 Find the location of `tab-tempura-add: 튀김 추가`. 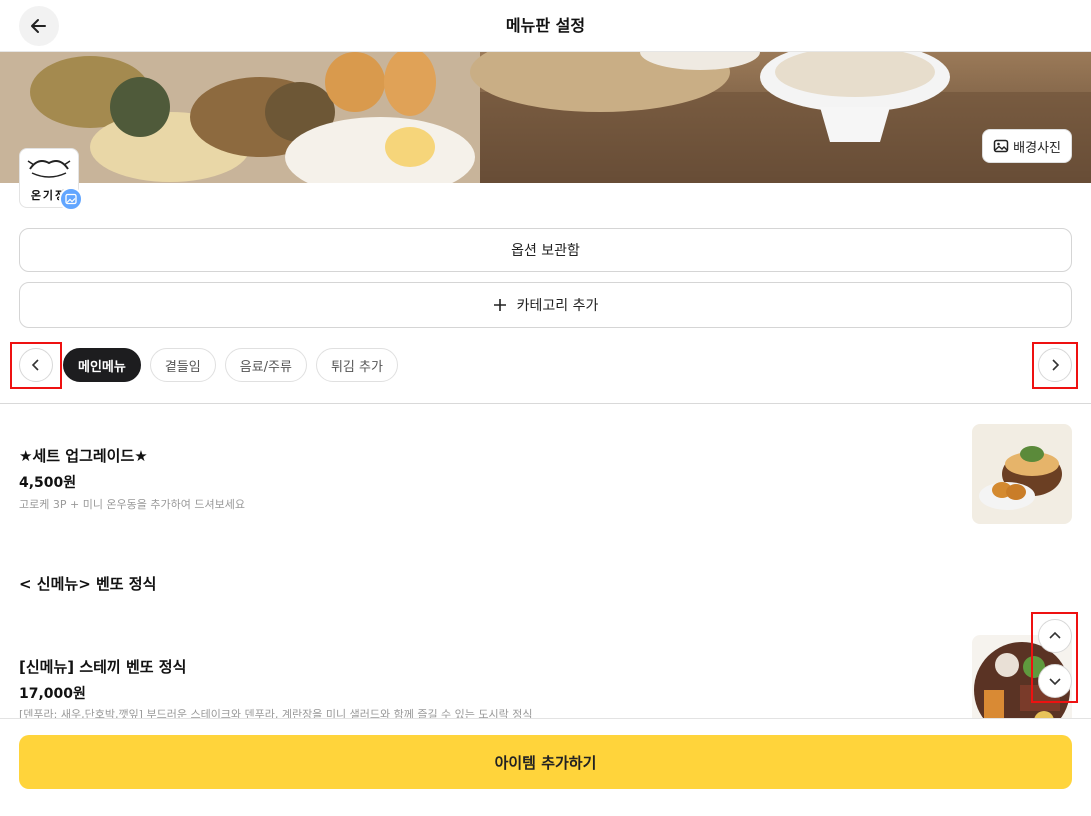

tab-tempura-add: 튀김 추가 is located at coordinates (356, 365).